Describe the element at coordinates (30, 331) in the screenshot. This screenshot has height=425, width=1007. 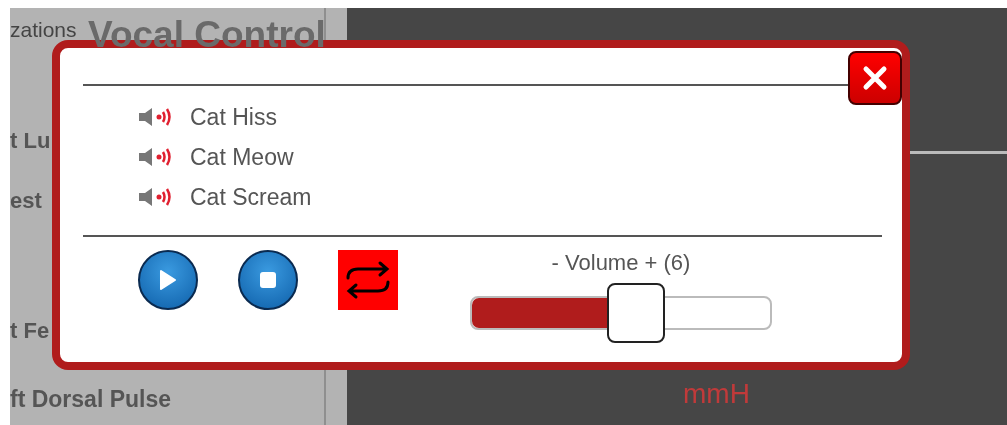
I see `panel-label: t Fe` at that location.